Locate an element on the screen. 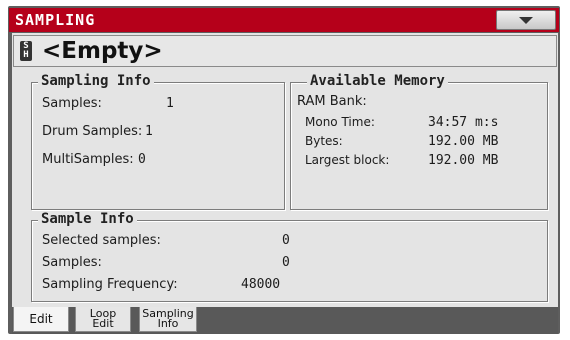 This screenshot has height=340, width=570. mono-time-value: 34:57 m:s is located at coordinates (463, 122).